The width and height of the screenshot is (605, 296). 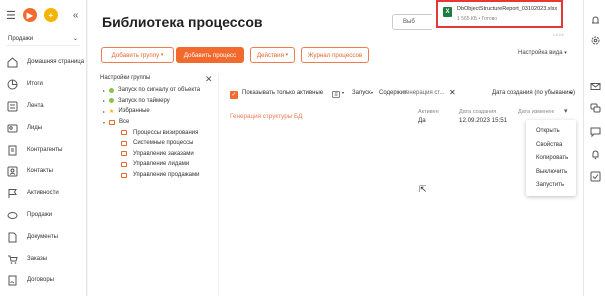 I want to click on sidebar-item-label: Итоги, so click(x=35, y=84).